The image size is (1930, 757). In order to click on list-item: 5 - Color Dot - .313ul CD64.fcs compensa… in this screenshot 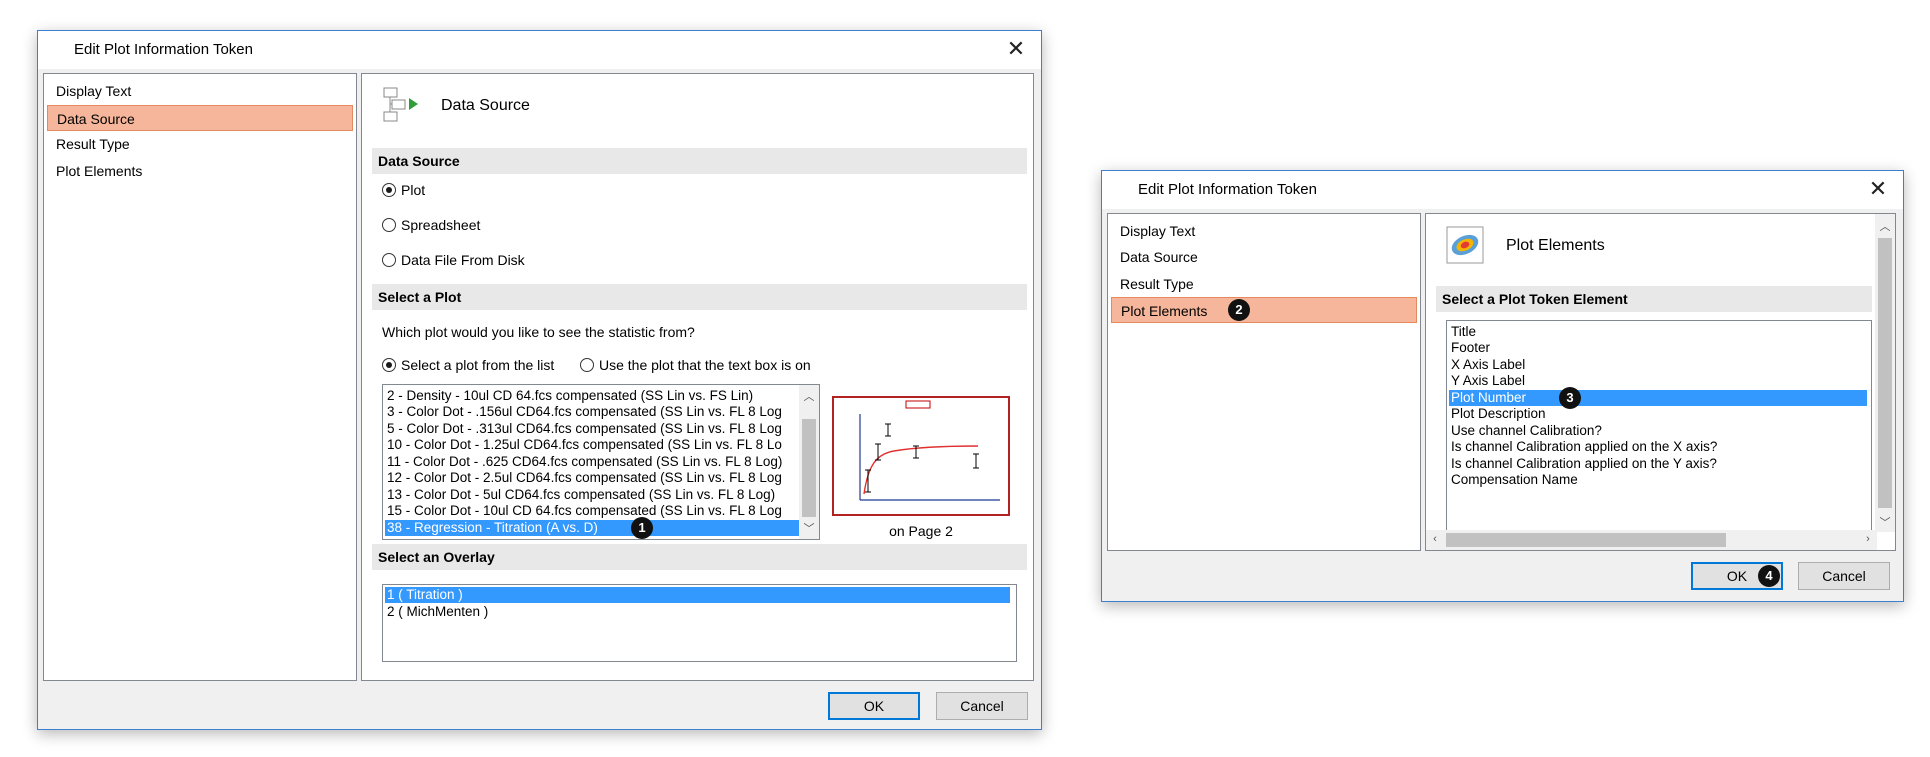, I will do `click(583, 429)`.